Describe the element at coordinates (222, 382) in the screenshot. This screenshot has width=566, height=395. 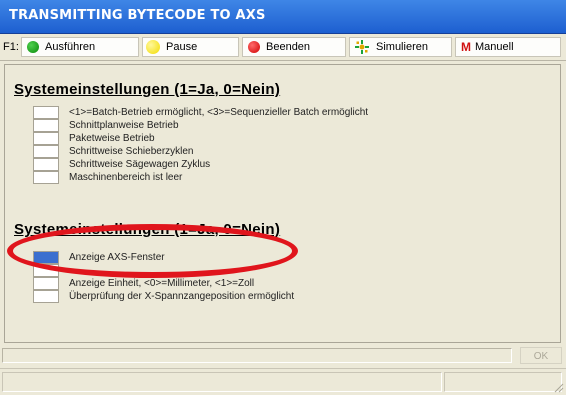
I see `bottom-panel-left` at that location.